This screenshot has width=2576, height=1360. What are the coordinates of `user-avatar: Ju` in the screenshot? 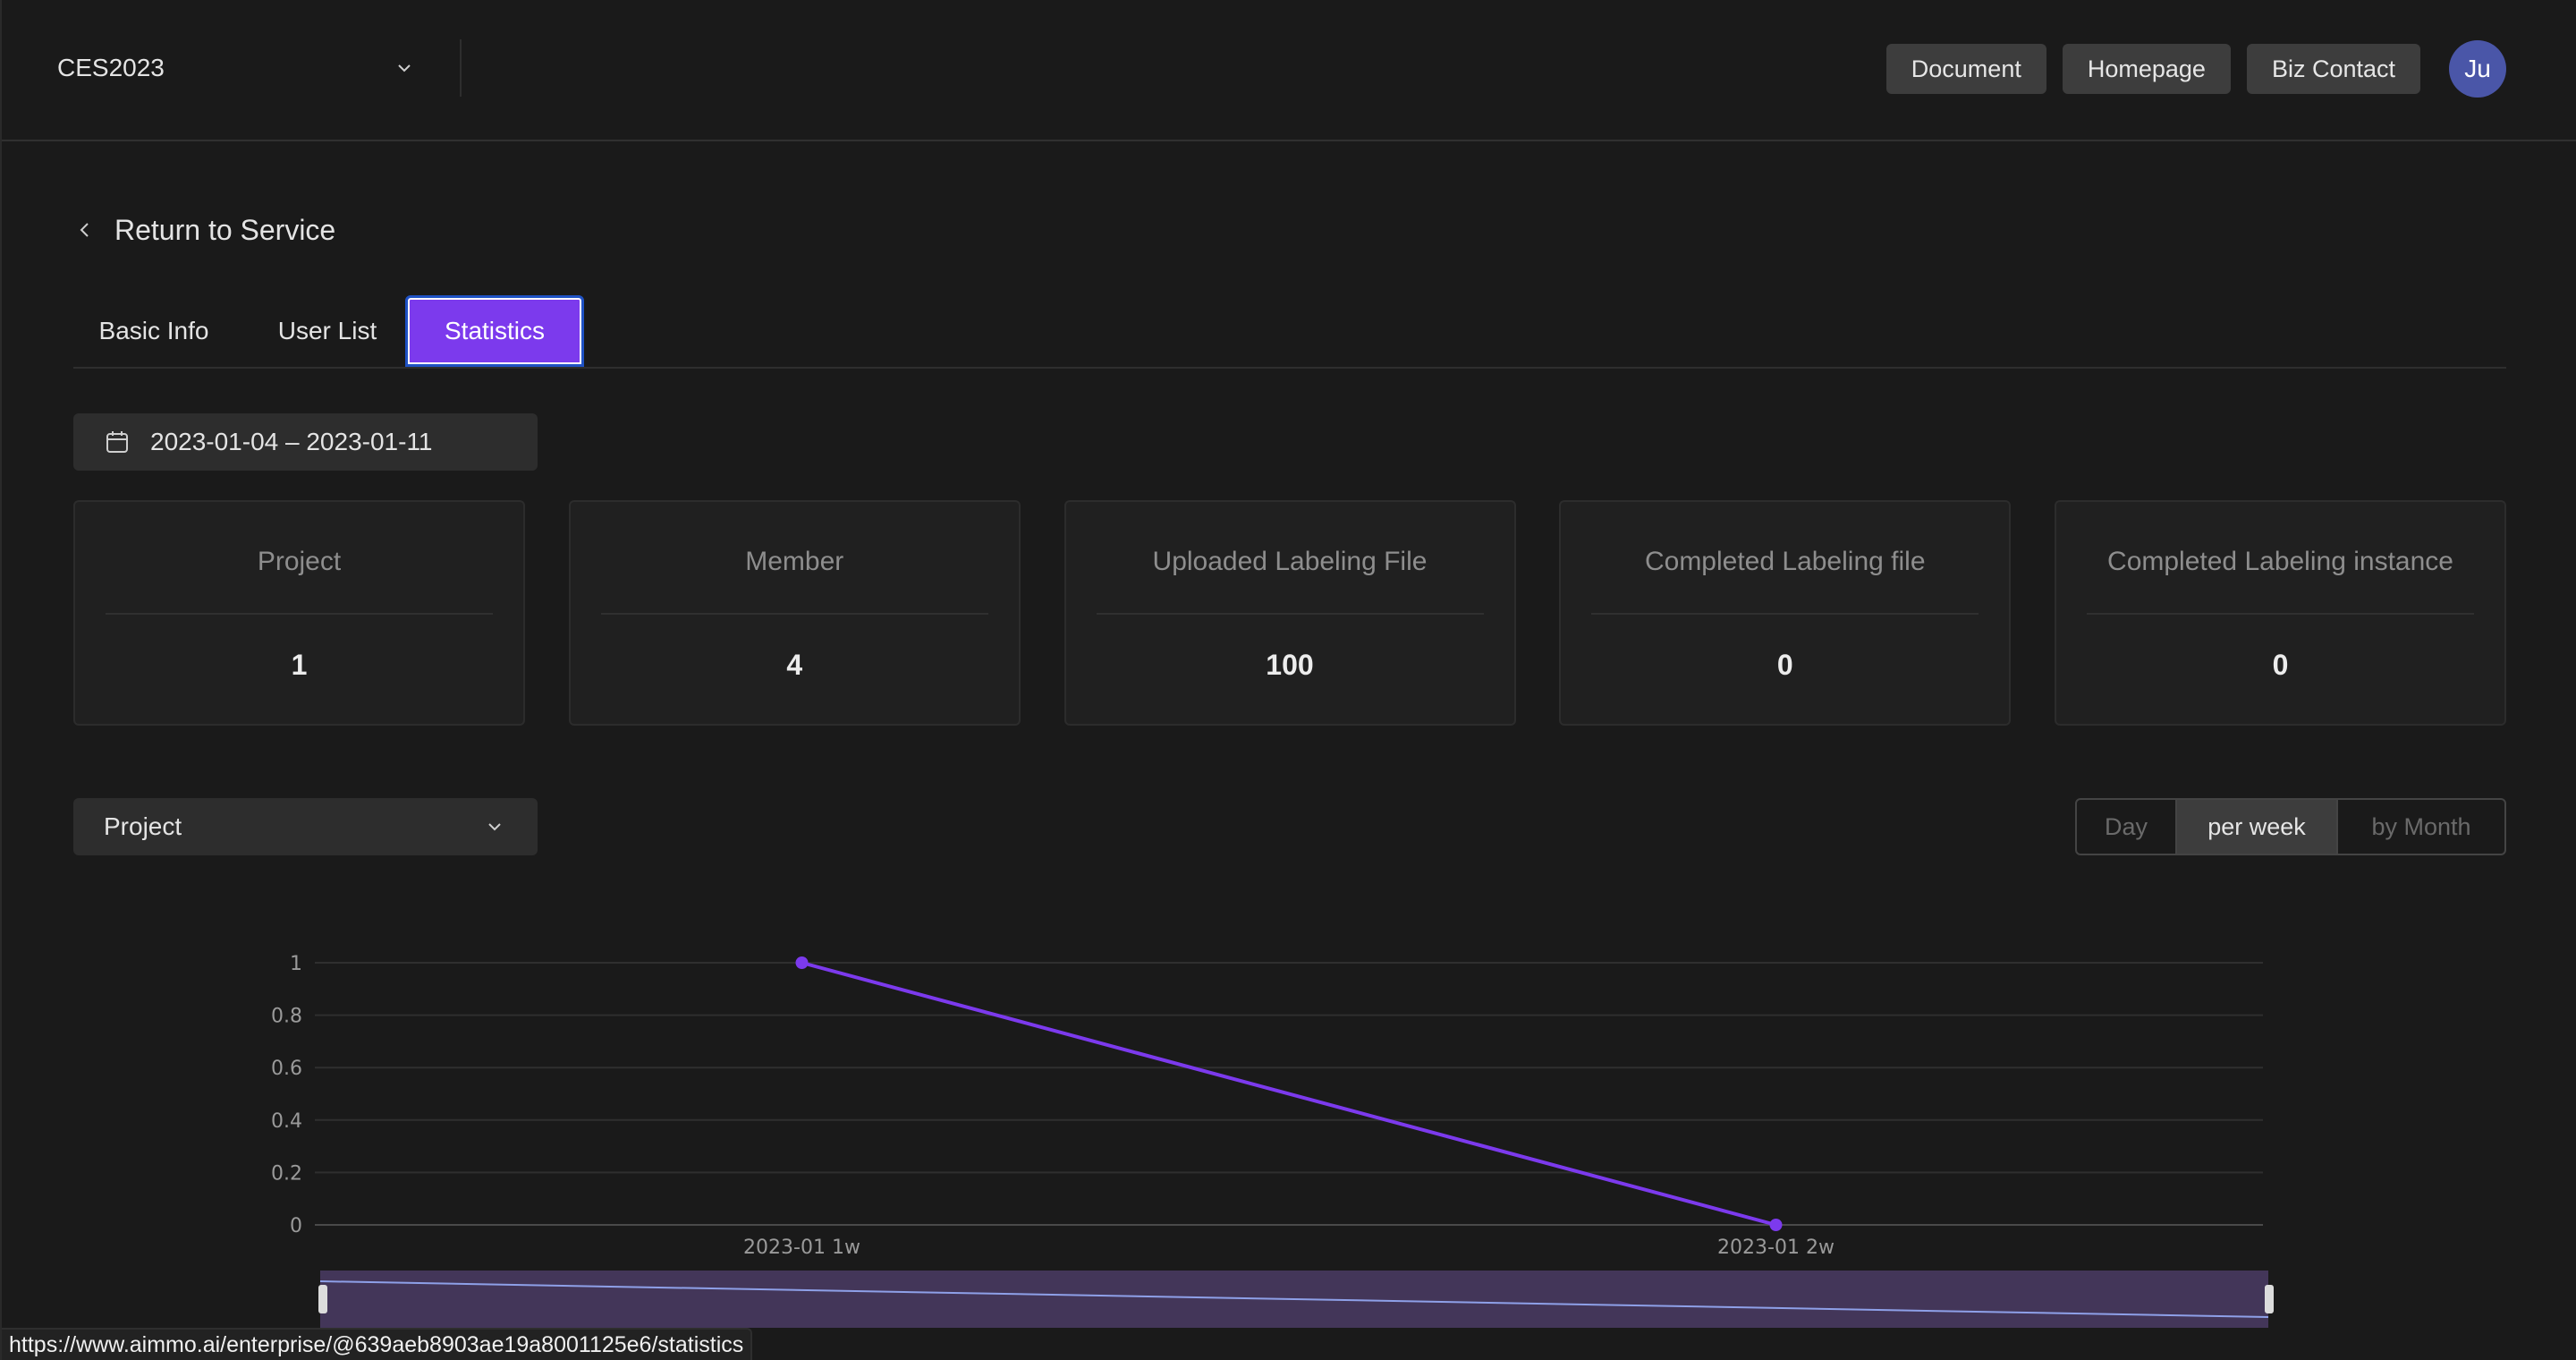 It's located at (2477, 69).